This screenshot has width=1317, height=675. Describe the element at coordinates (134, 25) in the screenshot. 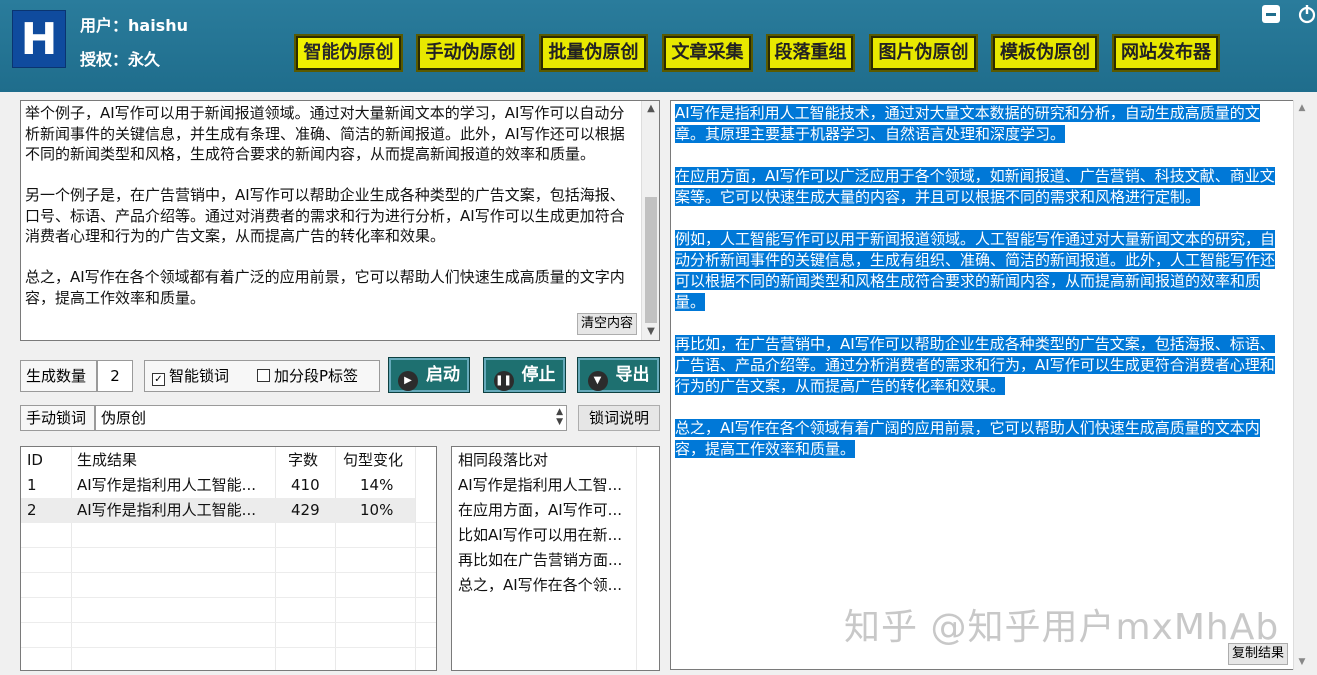

I see `user-label: 用户：haishu` at that location.